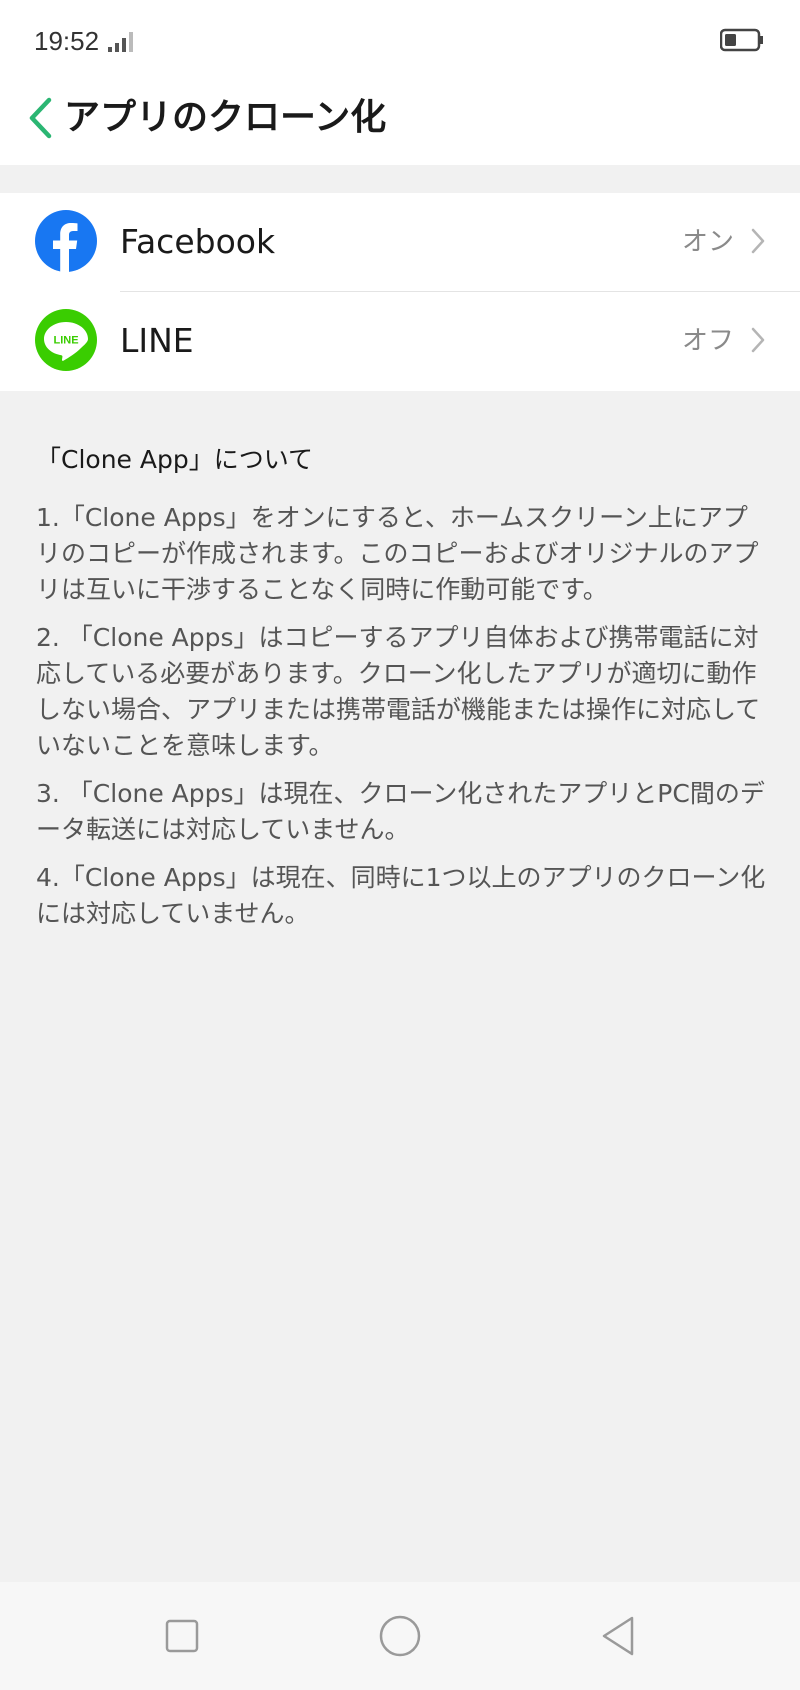  Describe the element at coordinates (707, 341) in the screenshot. I see `app-status: オフ` at that location.